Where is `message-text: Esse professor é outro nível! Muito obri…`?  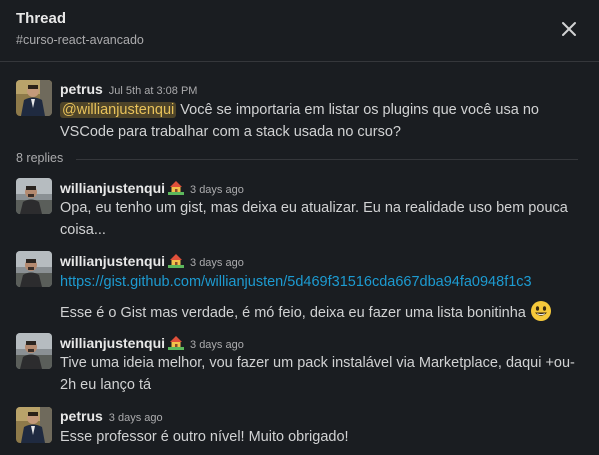
message-text: Esse professor é outro nível! Muito obri… is located at coordinates (204, 437).